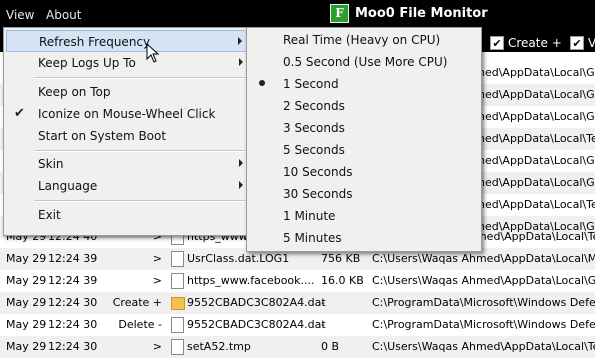 The height and width of the screenshot is (358, 595). Describe the element at coordinates (74, 92) in the screenshot. I see `menu-item-label: Keep on Top` at that location.